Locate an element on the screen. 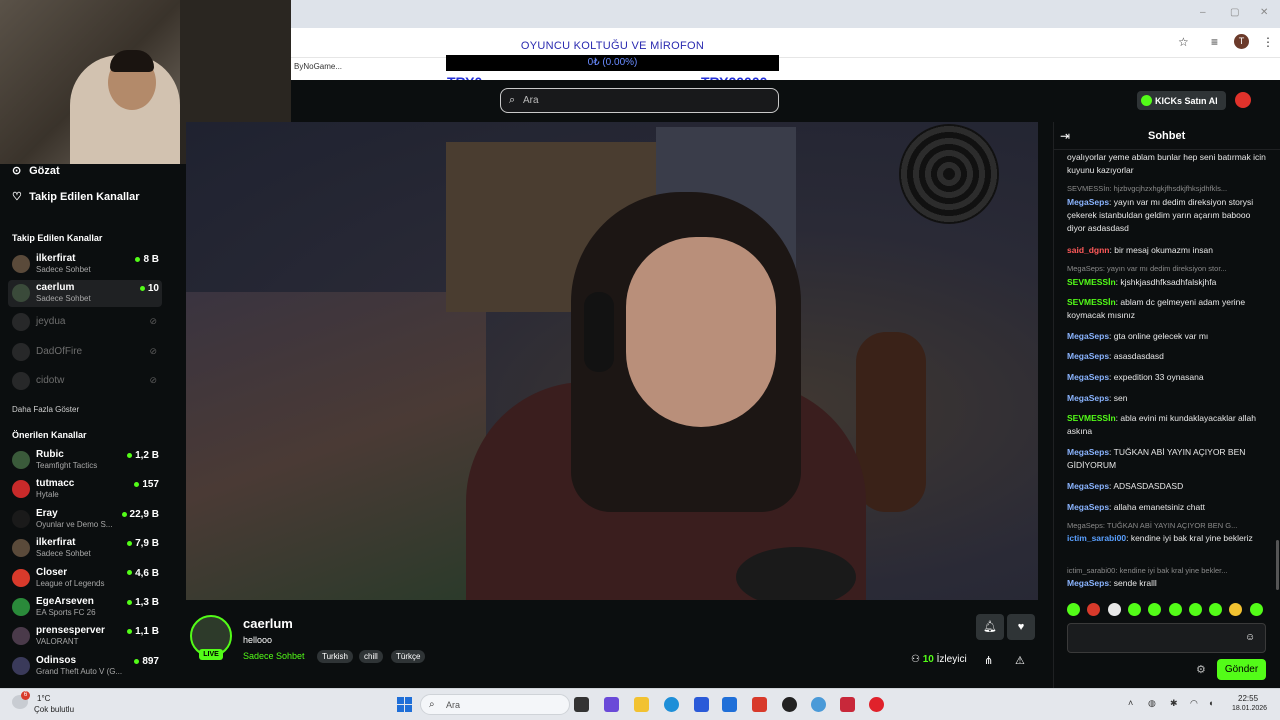 The height and width of the screenshot is (720, 1280). channel-viewer-count: 1,2 B is located at coordinates (143, 455).